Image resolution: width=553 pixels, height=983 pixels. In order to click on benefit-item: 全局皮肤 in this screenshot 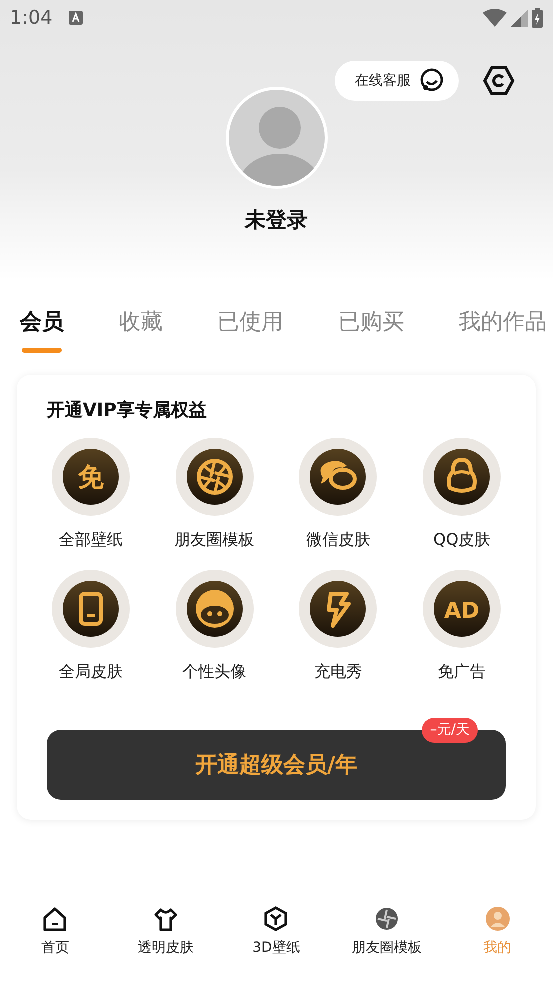, I will do `click(91, 627)`.